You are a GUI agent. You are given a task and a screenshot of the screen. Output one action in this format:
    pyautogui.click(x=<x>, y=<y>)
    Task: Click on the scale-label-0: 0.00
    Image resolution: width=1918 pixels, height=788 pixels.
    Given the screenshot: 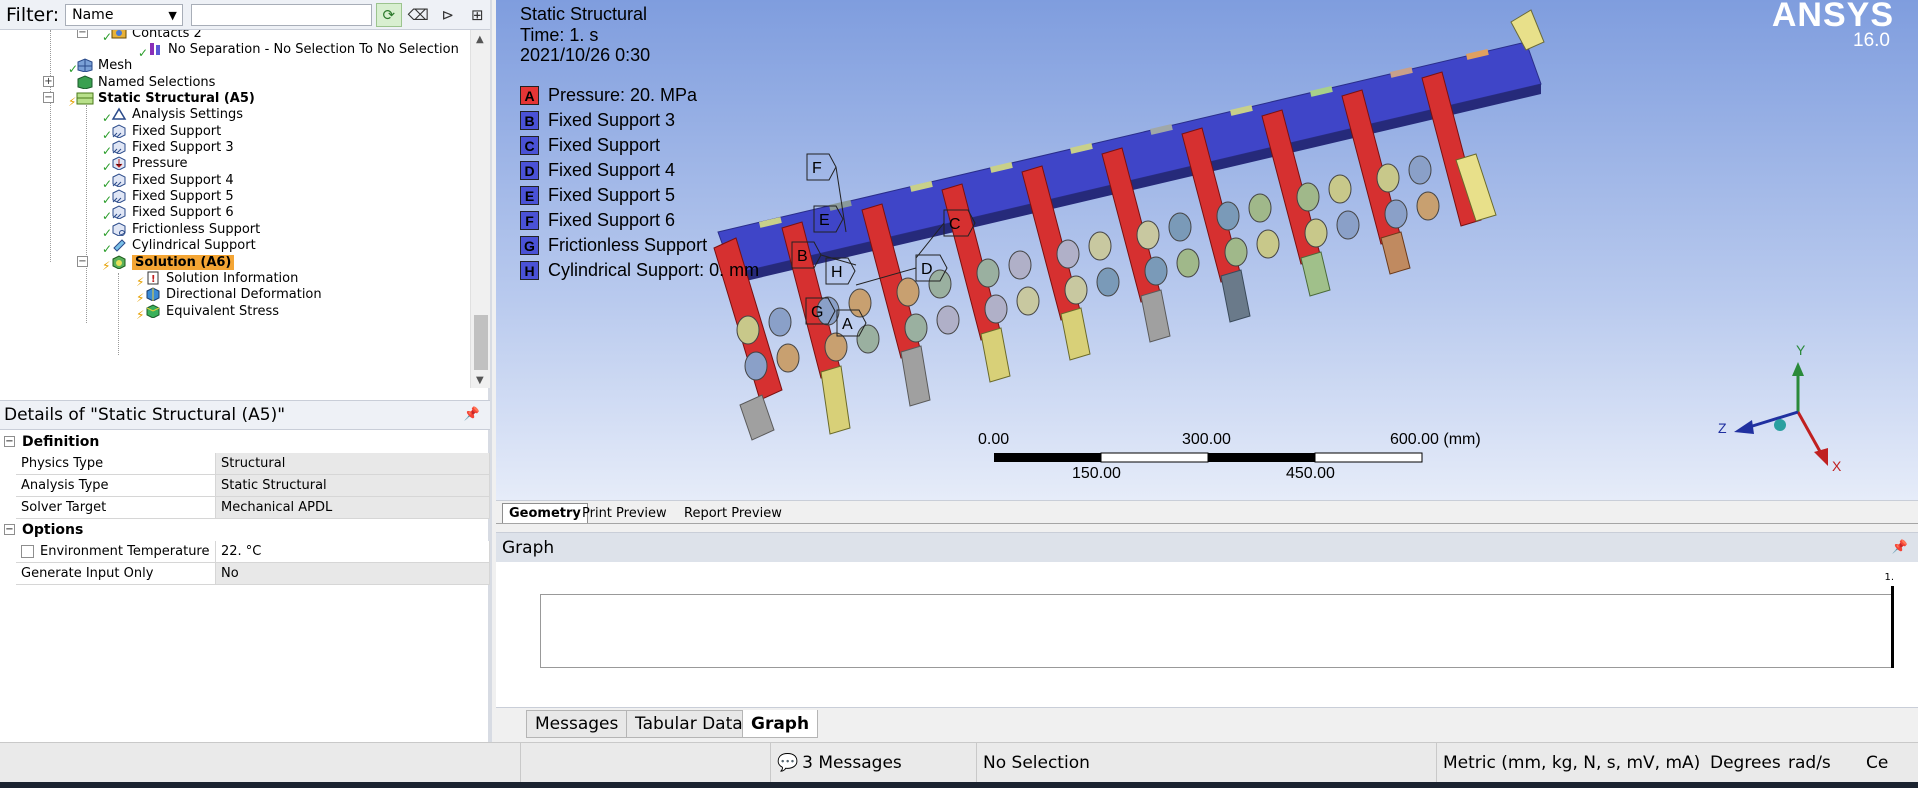 What is the action you would take?
    pyautogui.click(x=994, y=439)
    